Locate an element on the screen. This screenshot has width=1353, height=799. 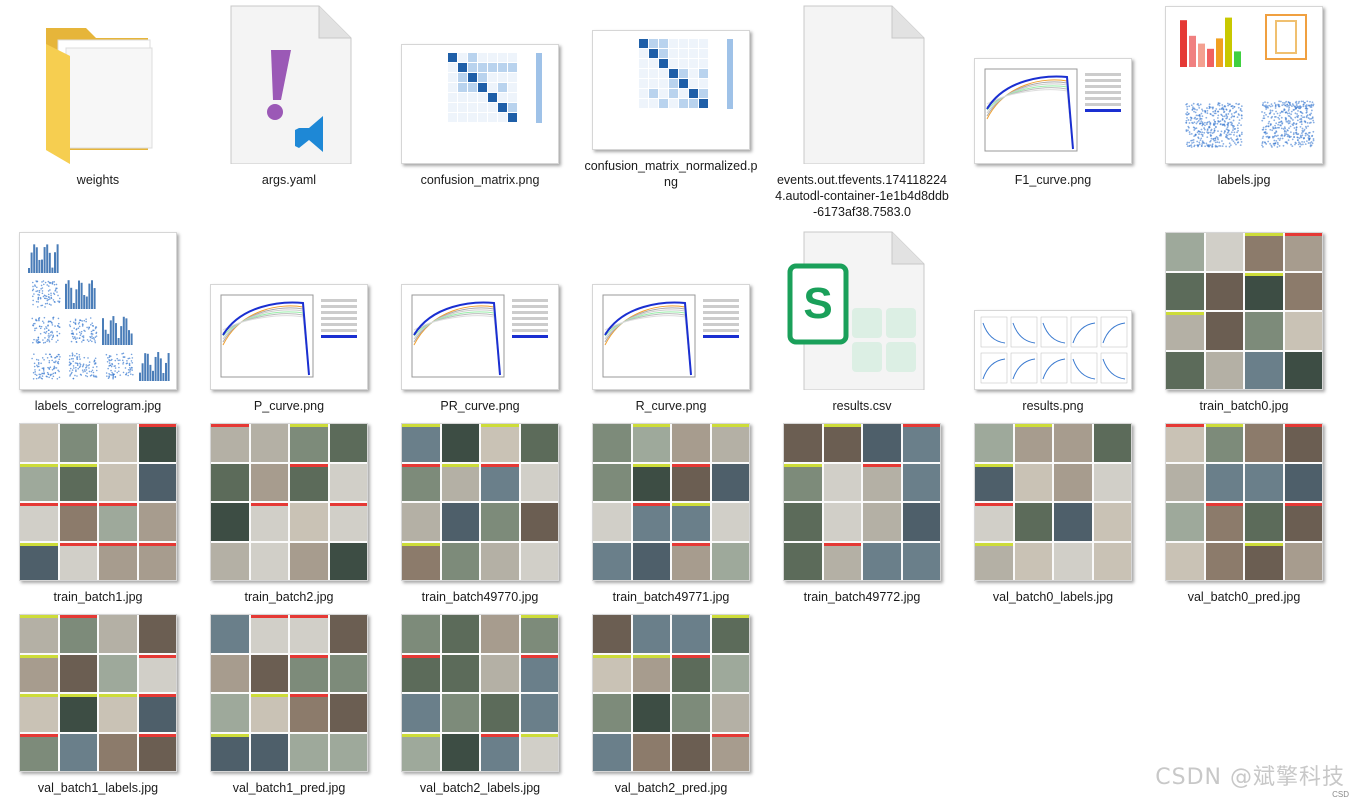
file-name: PR_curve.png is located at coordinates (480, 406).